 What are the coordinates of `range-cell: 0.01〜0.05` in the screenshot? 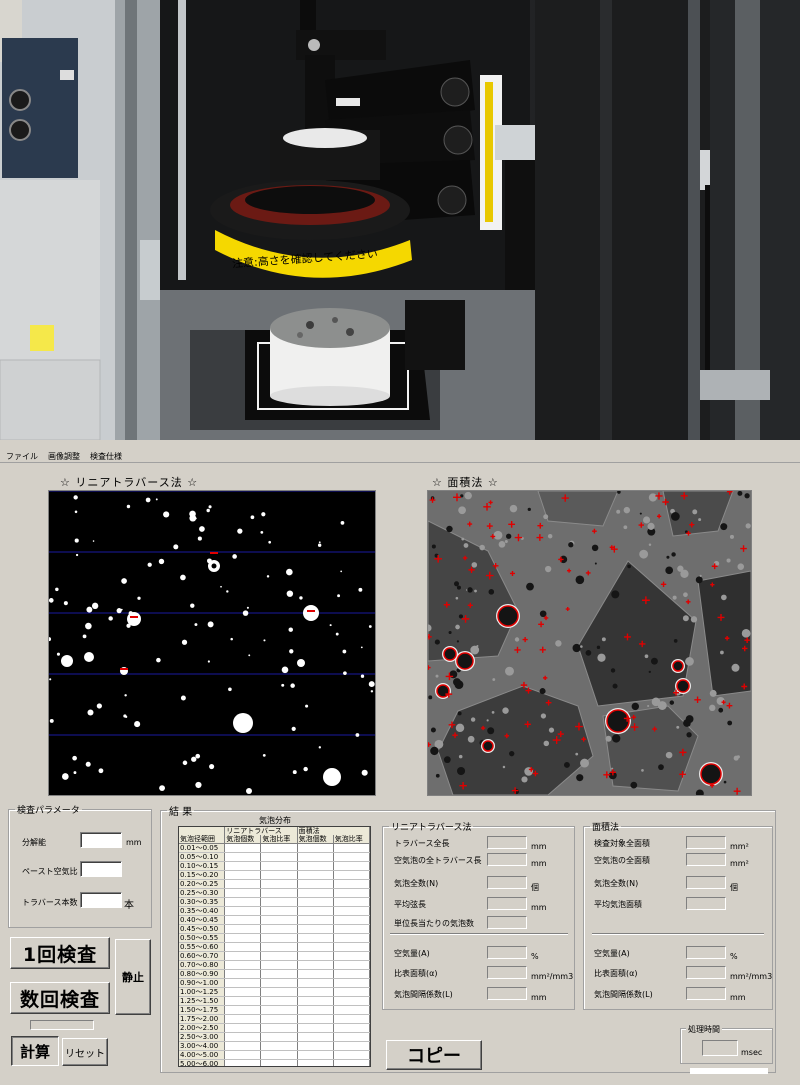 It's located at (202, 848).